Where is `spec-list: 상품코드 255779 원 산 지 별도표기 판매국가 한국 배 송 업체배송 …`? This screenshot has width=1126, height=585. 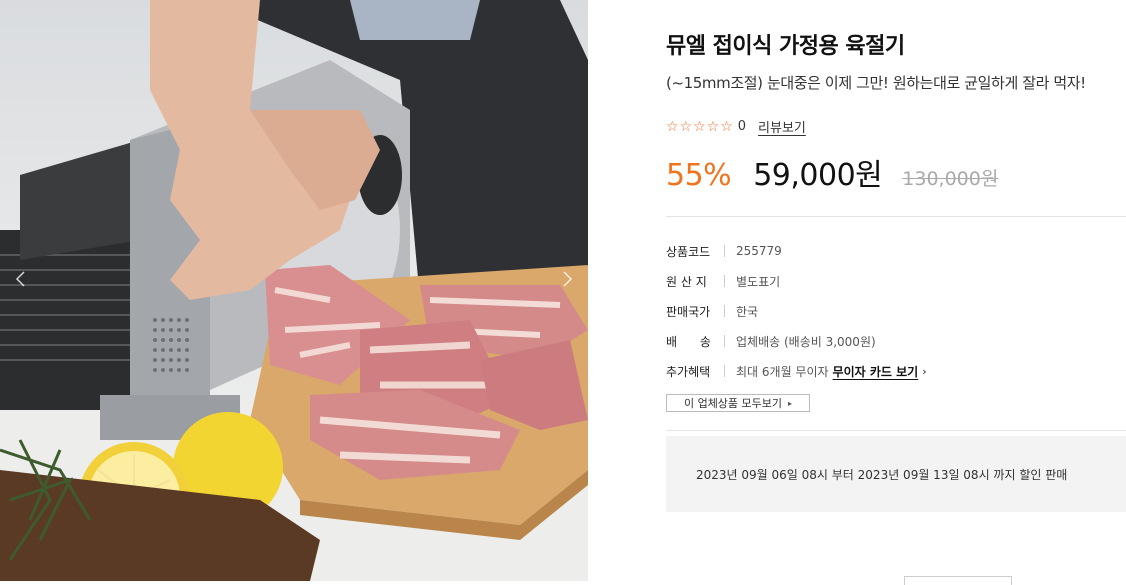 spec-list: 상품코드 255779 원 산 지 별도표기 판매국가 한국 배 송 업체배송 … is located at coordinates (896, 311).